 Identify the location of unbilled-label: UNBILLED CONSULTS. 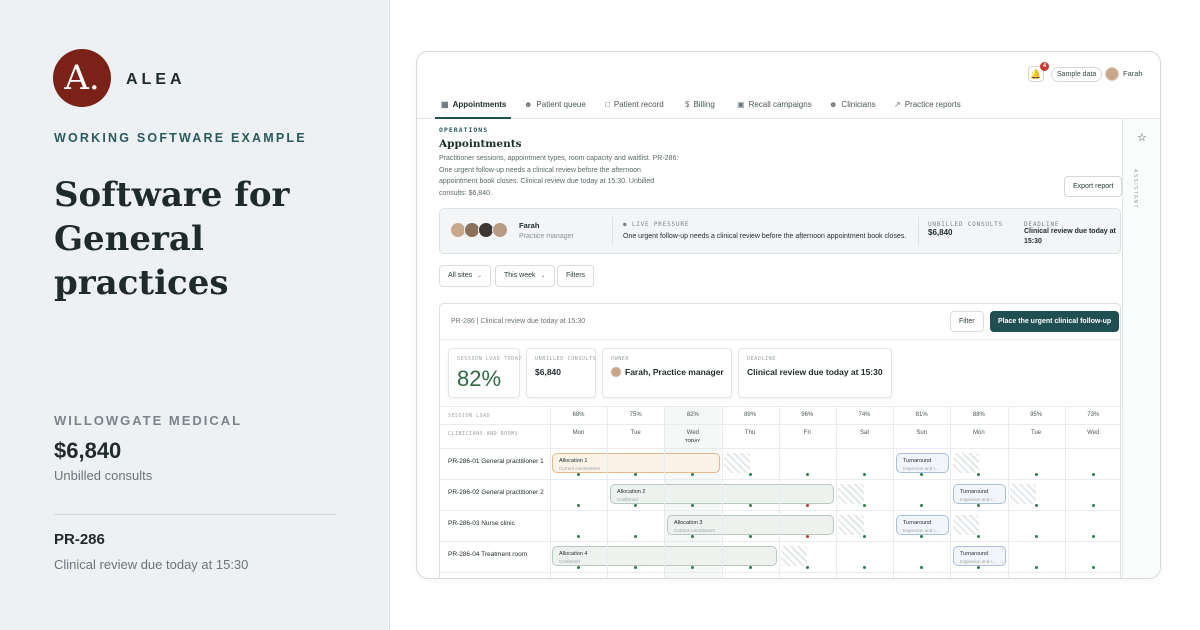
(966, 224).